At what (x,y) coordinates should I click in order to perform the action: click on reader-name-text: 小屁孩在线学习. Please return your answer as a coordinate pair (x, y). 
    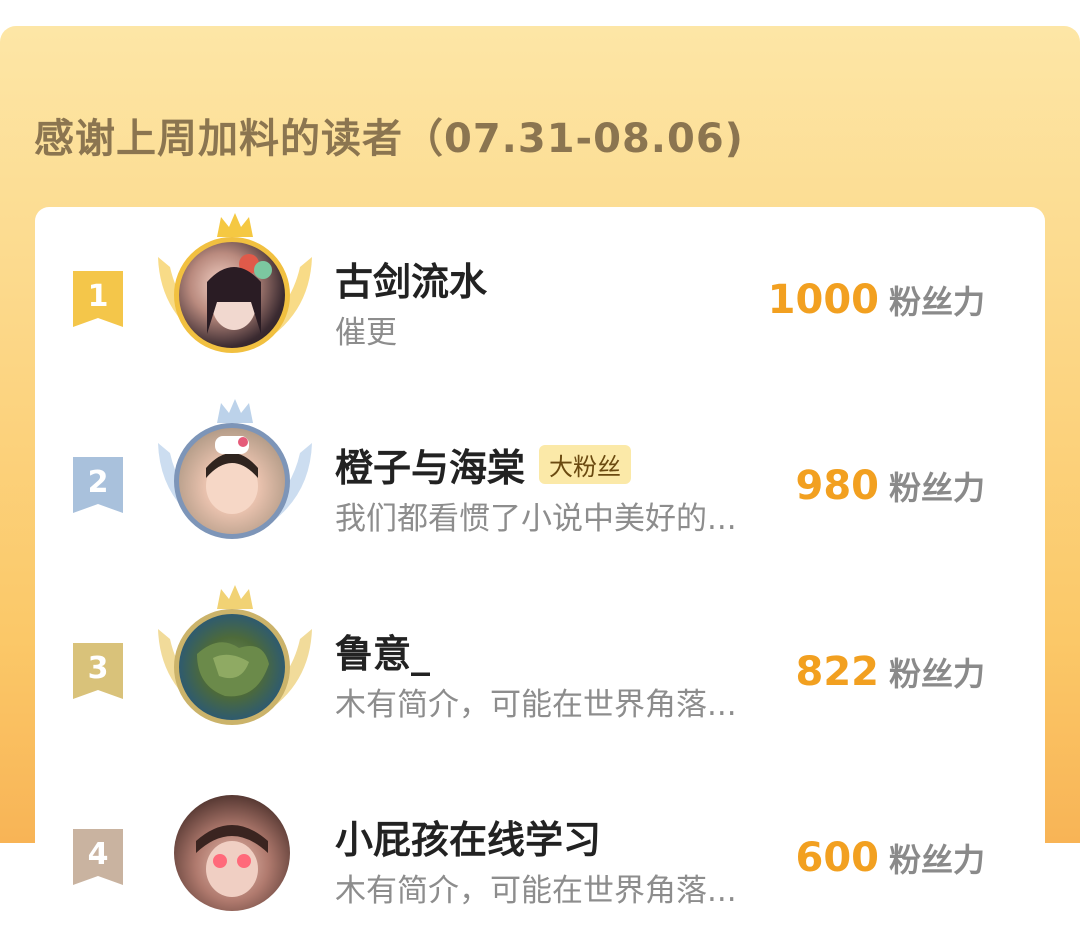
    Looking at the image, I should click on (468, 840).